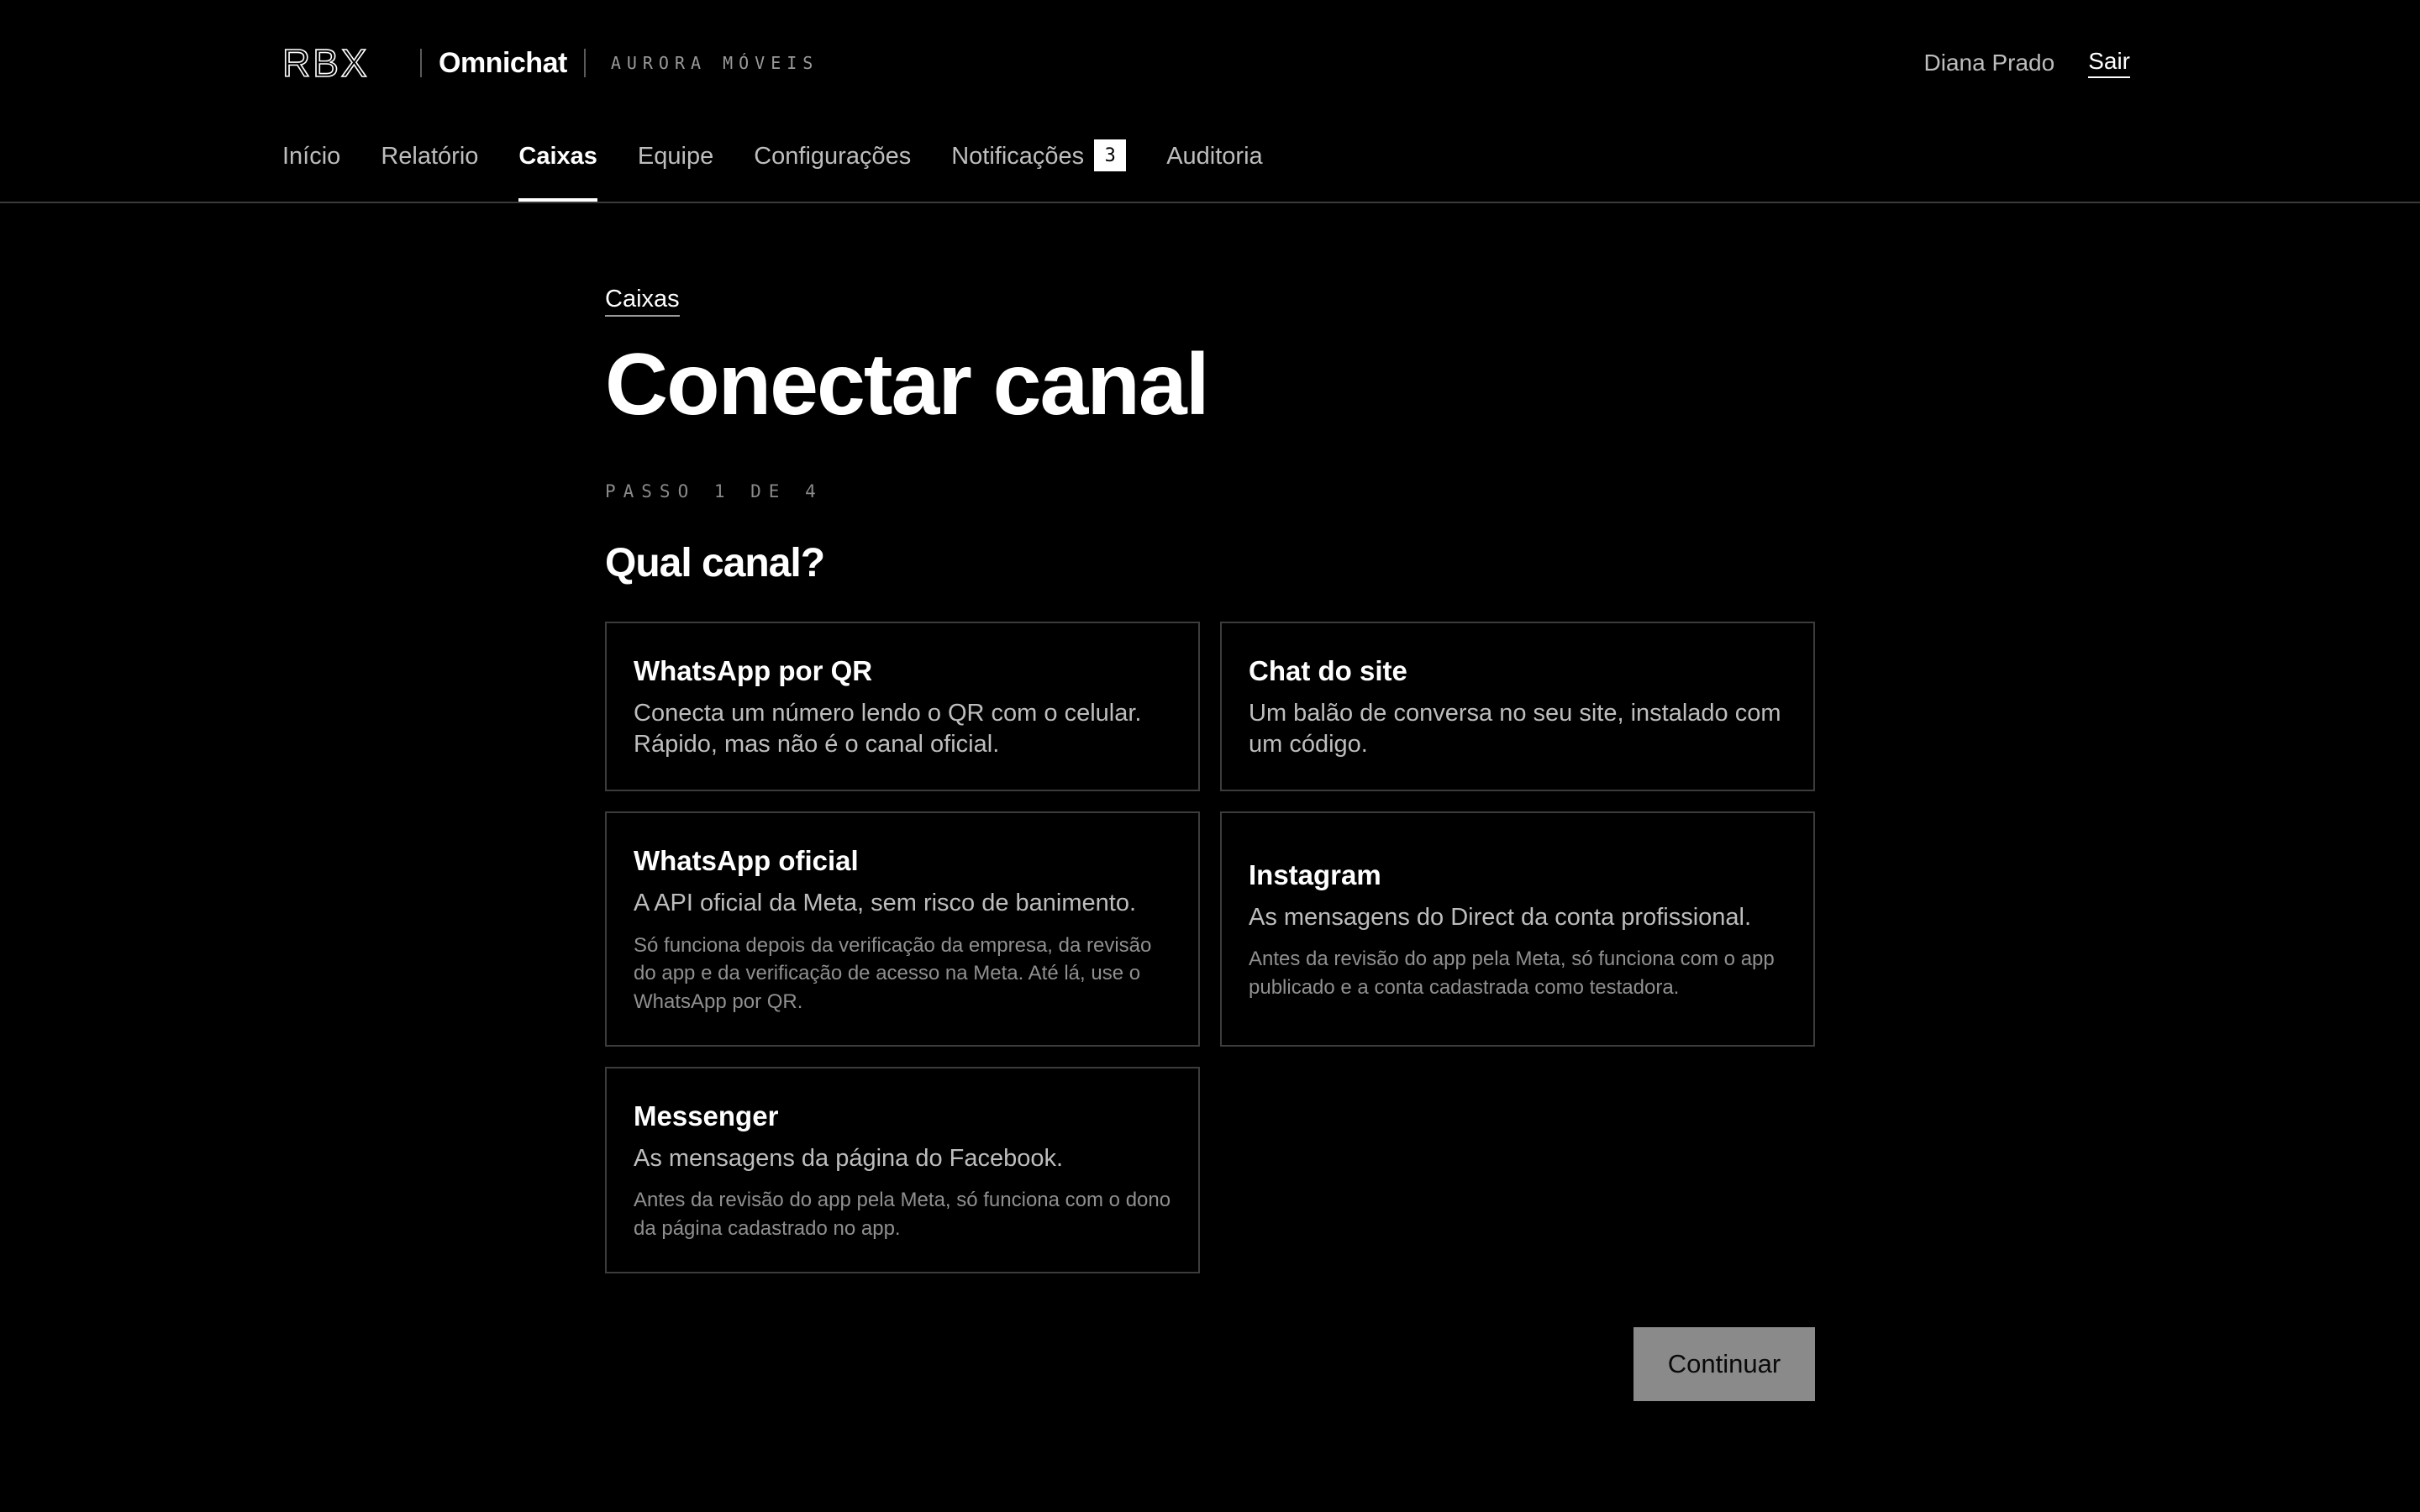 Image resolution: width=2420 pixels, height=1512 pixels. I want to click on nav-item-label: Início, so click(311, 156).